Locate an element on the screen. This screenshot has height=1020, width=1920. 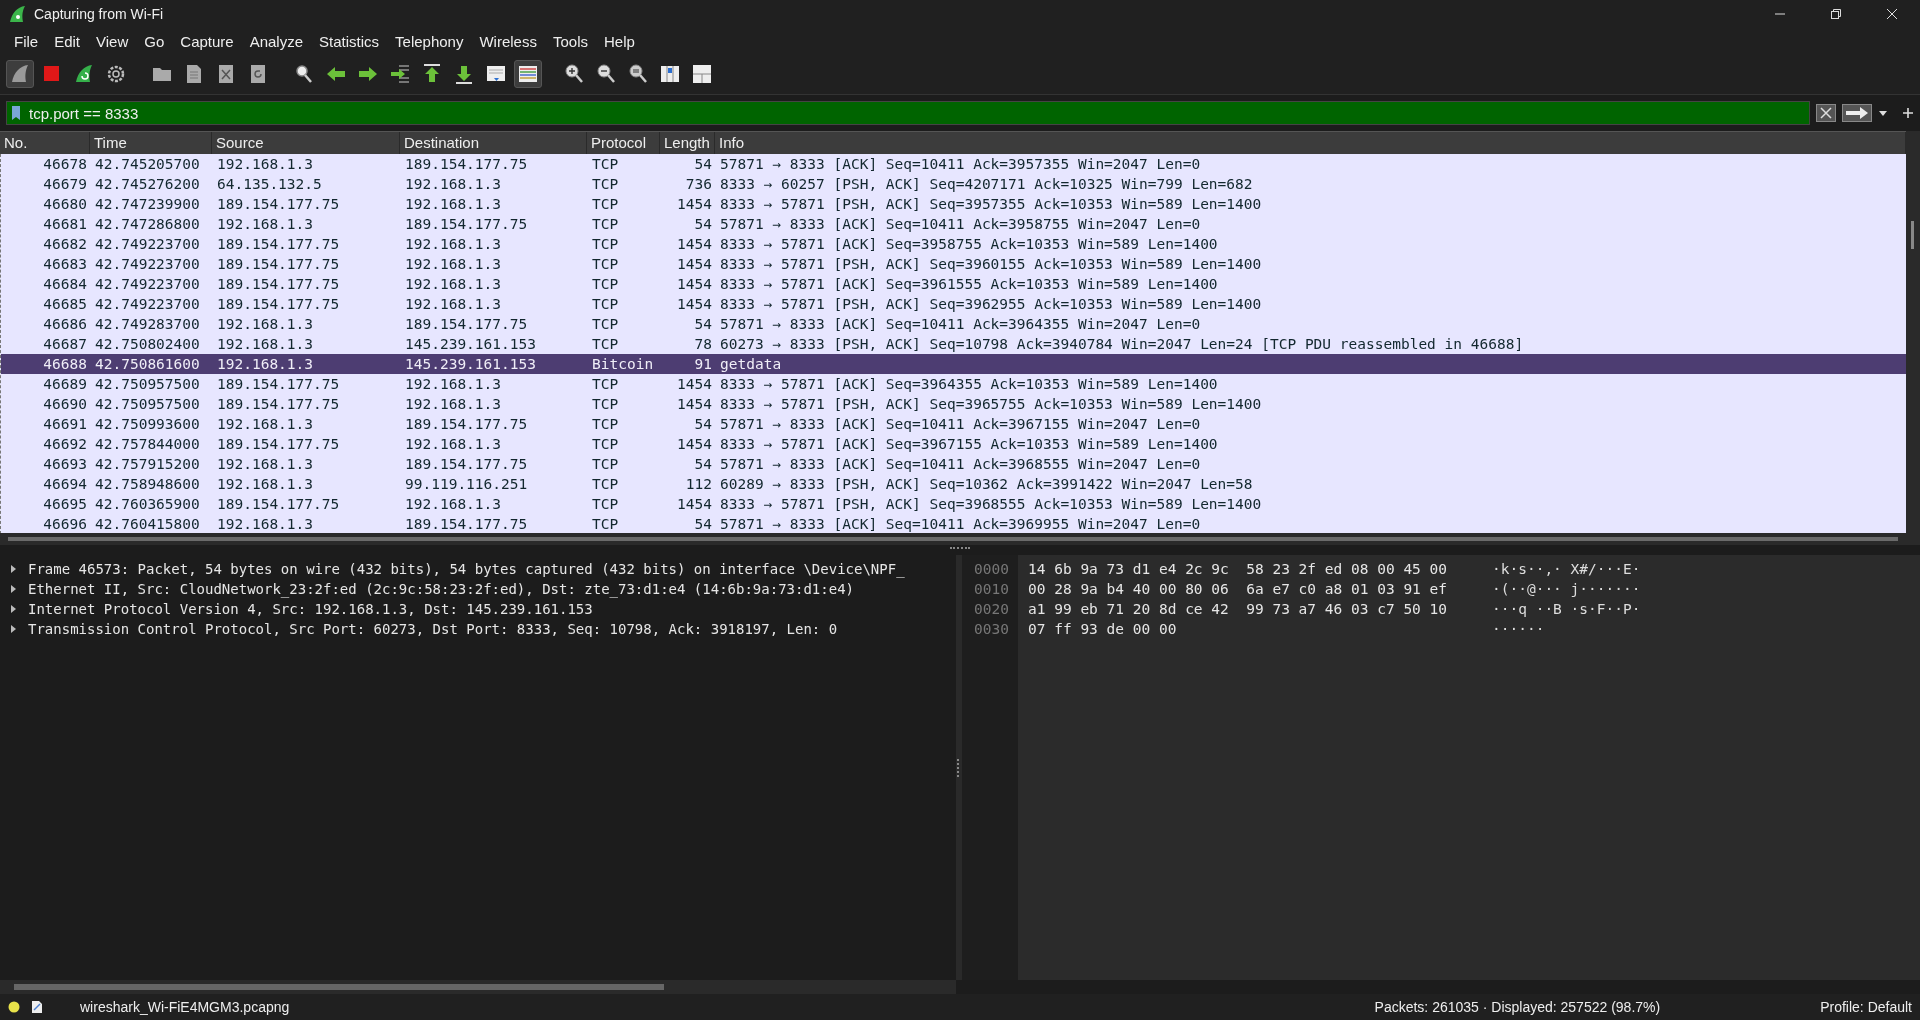
packet-row: 46682 42.749223700 189.154.177.75 192.168.1.3 TCP 1454 8333 → 57871 [ACK] Seq=3958755 Ack=10353 Win=589 Len=1400 is located at coordinates (953, 244).